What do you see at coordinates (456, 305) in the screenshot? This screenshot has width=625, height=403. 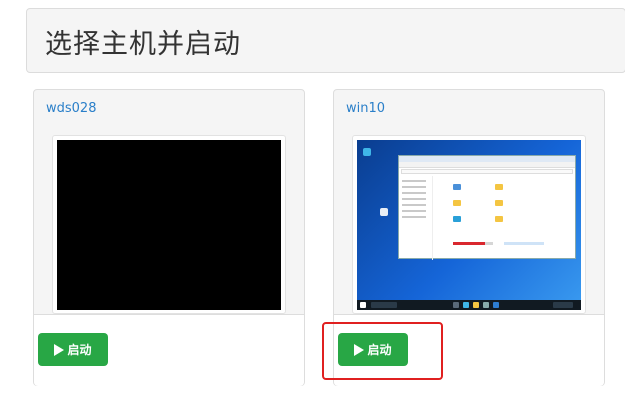 I see `taskview-icon` at bounding box center [456, 305].